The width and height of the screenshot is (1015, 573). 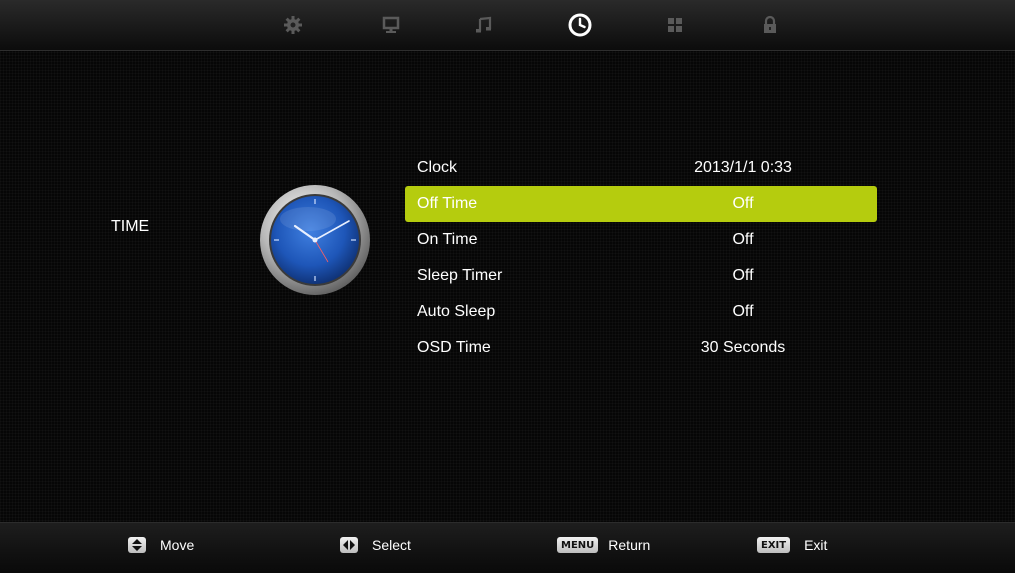 I want to click on tab-time, so click(x=580, y=25).